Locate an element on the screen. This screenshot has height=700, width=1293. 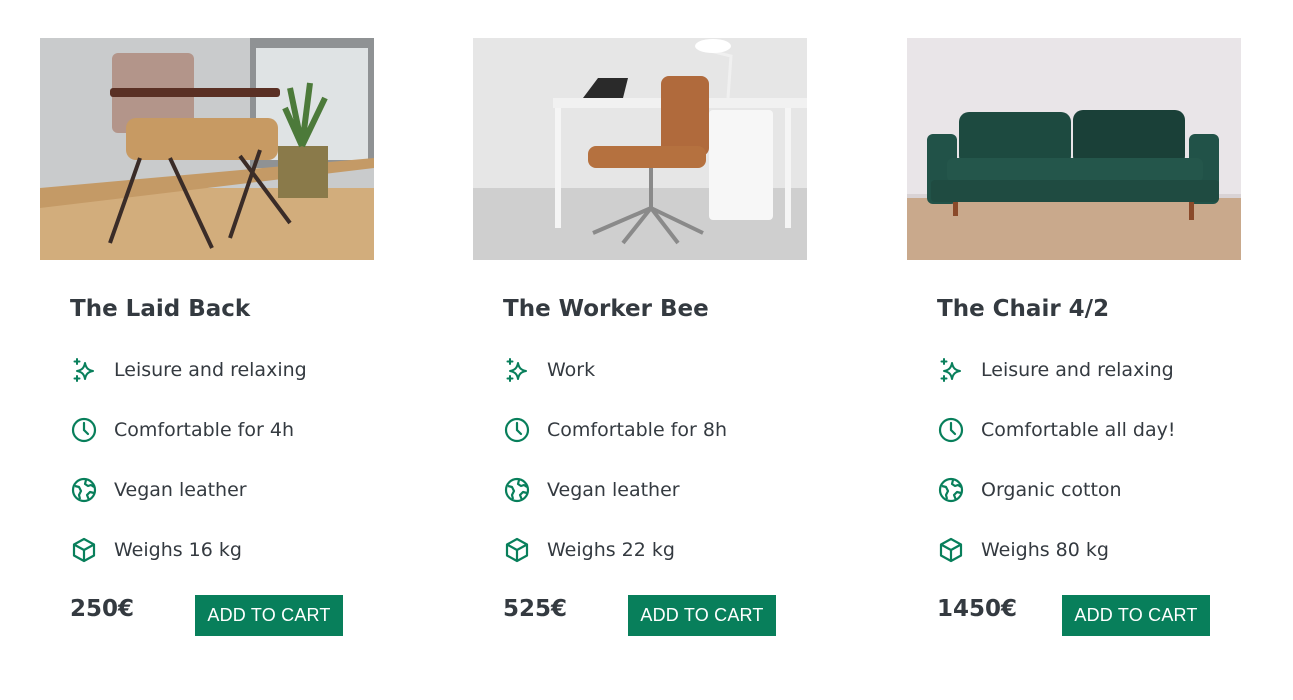
attribute-text: Comfortable for 8h is located at coordinates (637, 430).